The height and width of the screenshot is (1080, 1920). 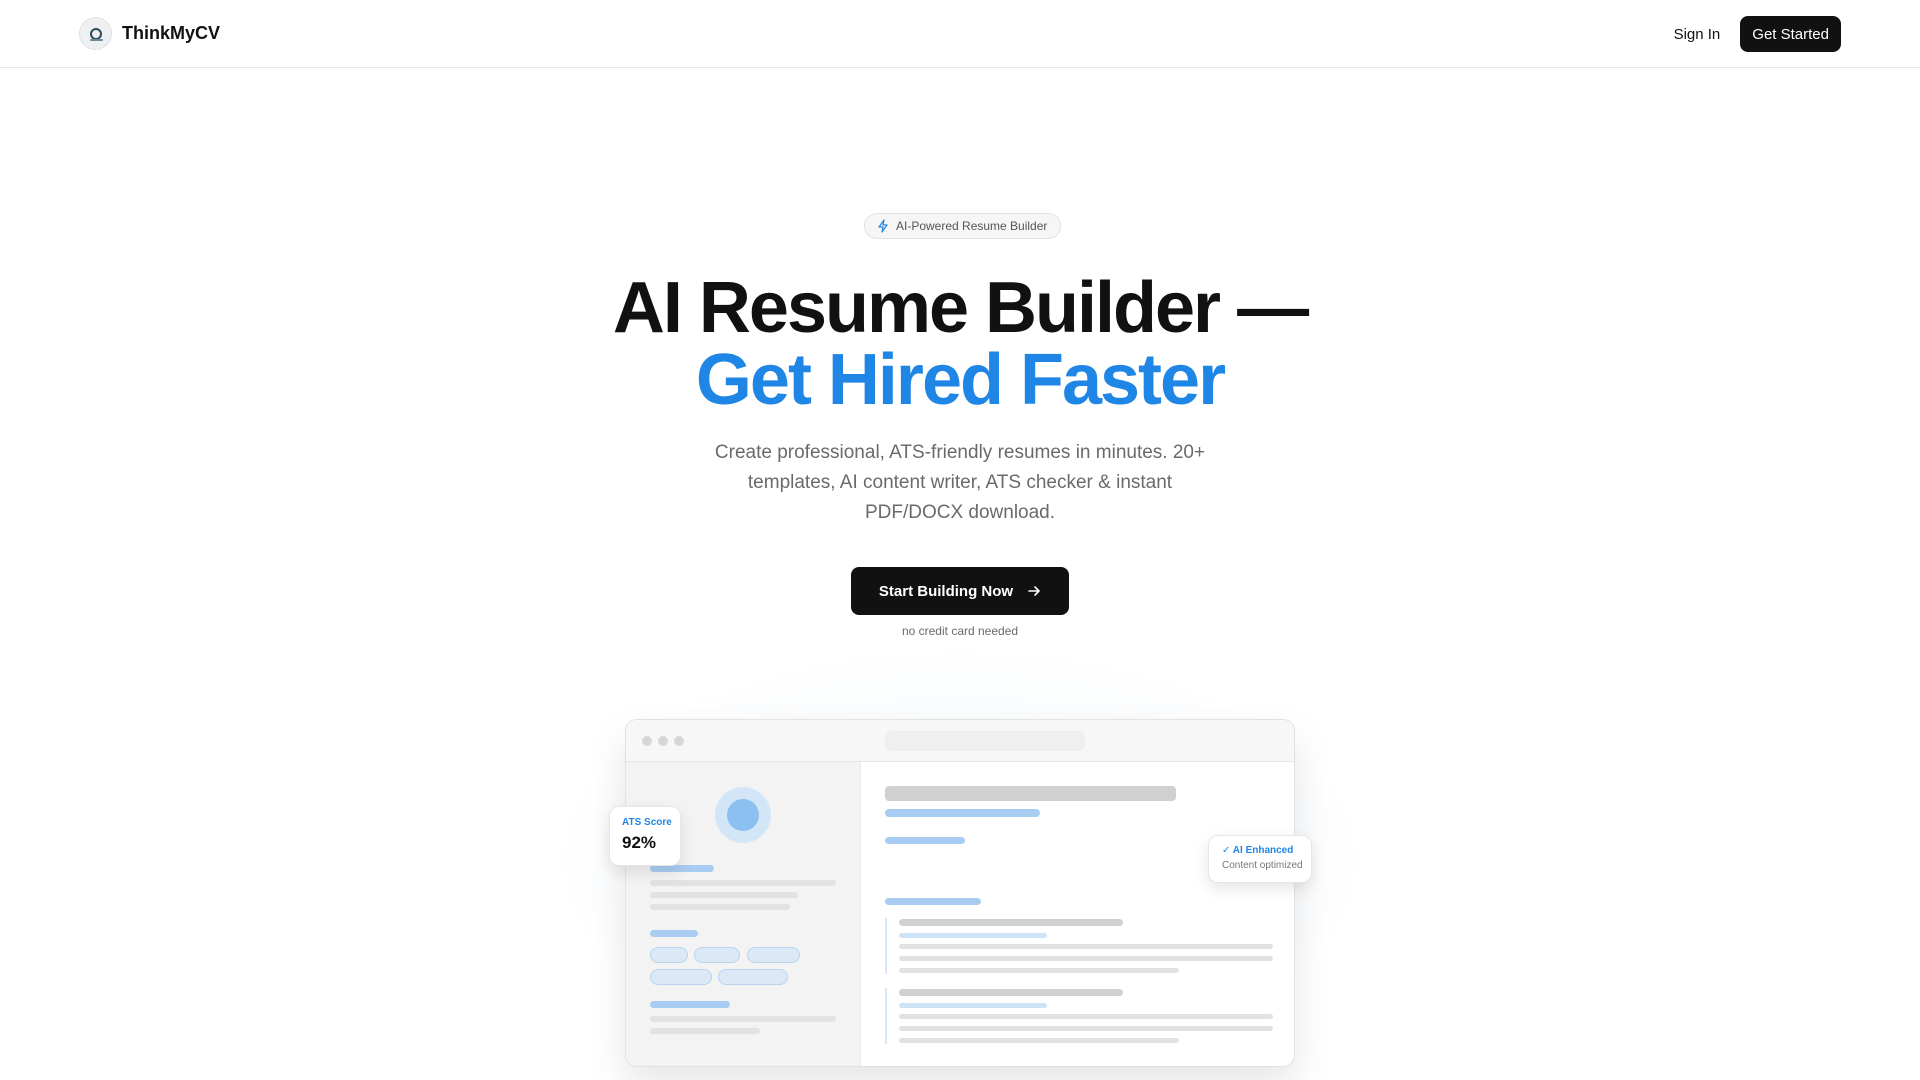 What do you see at coordinates (883, 226) in the screenshot?
I see `sparkle-icon` at bounding box center [883, 226].